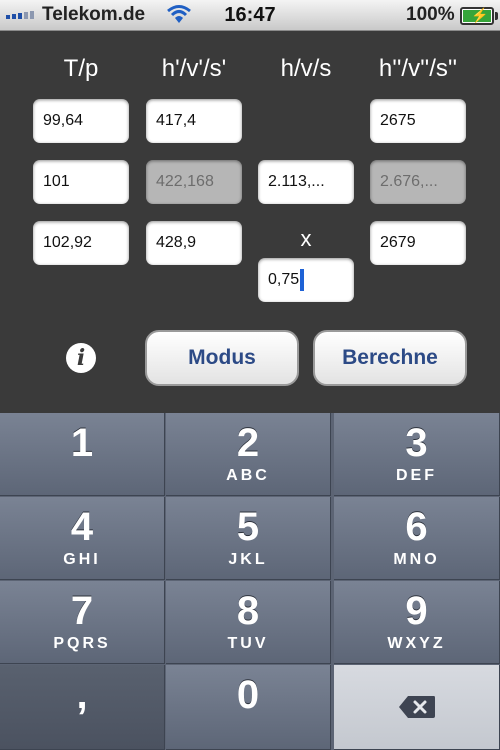  What do you see at coordinates (248, 559) in the screenshot?
I see `key-5-letters: JKL` at bounding box center [248, 559].